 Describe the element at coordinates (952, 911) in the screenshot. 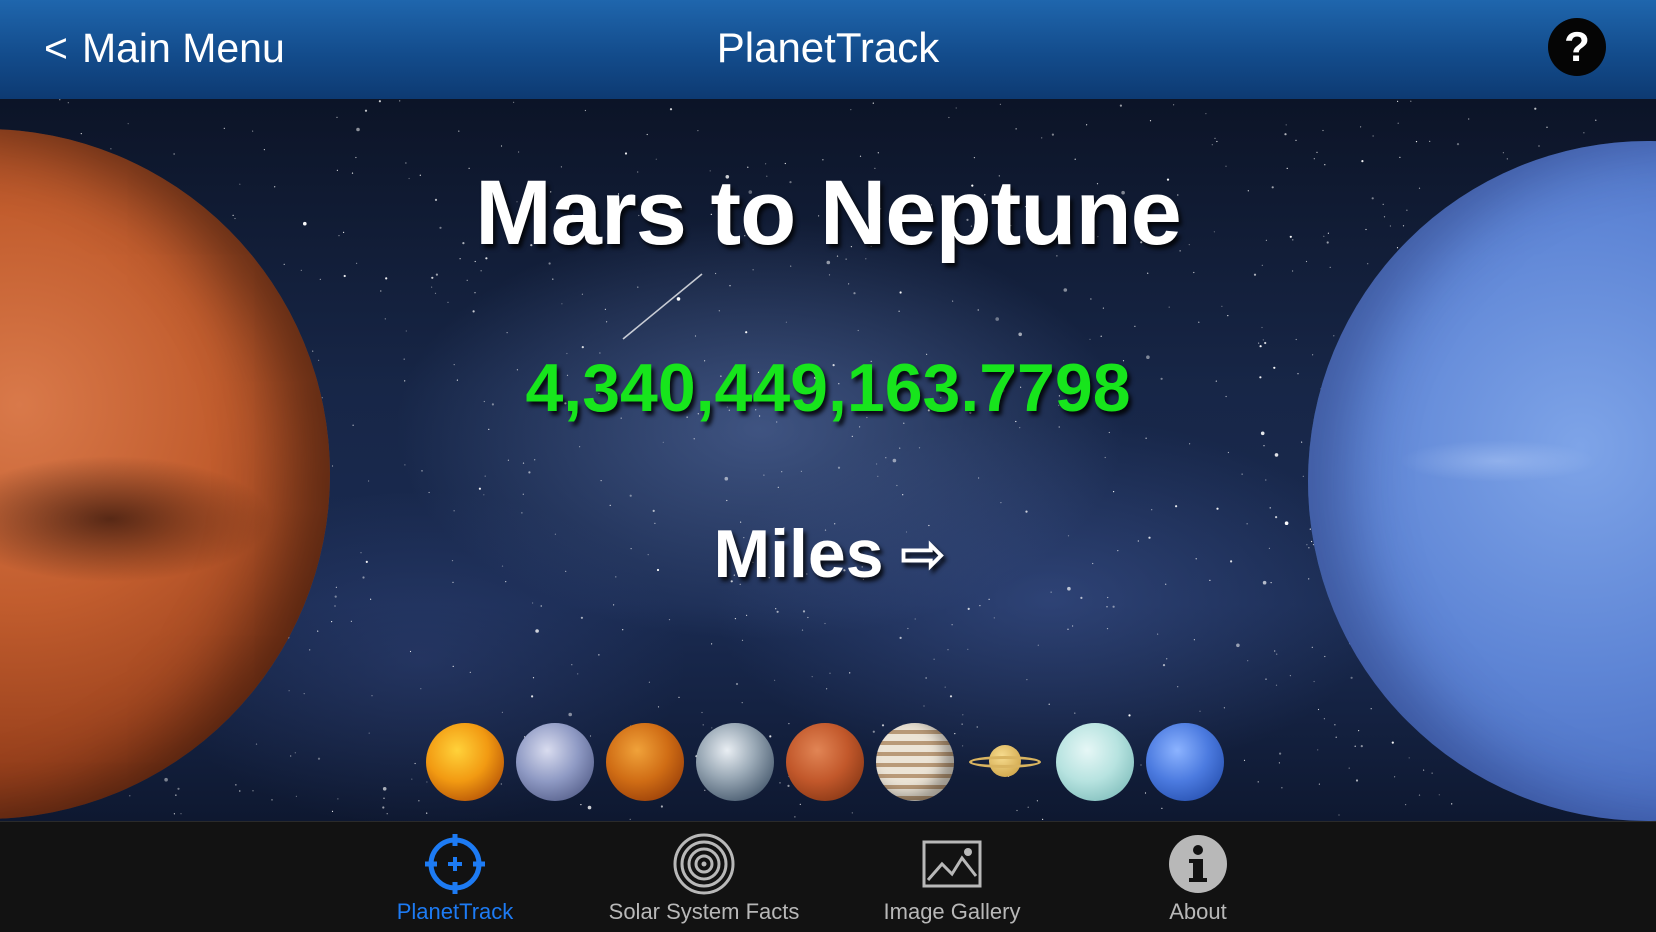

I see `tab-label: Image Gallery` at that location.